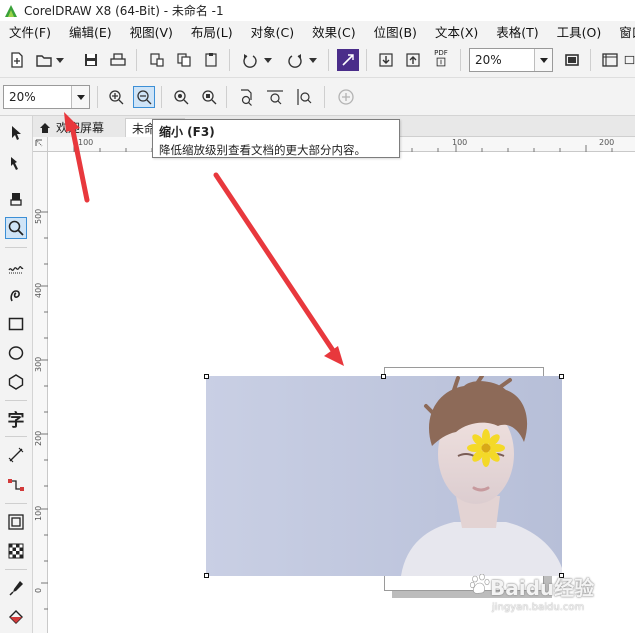  What do you see at coordinates (456, 31) in the screenshot?
I see `menu-text: 文本(X)` at bounding box center [456, 31].